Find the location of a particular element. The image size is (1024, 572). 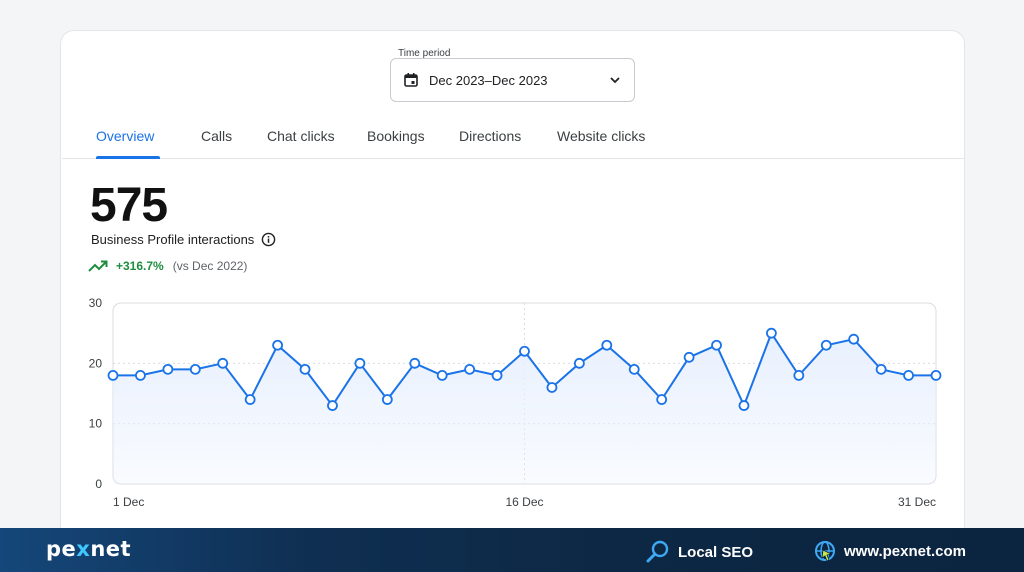

tab-overview: Overview is located at coordinates (125, 136).